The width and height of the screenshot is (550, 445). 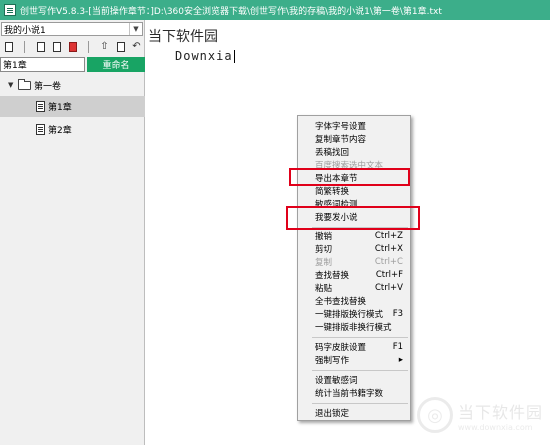 I want to click on menu-item-find-replace: 查找替换 Ctrl+F, so click(x=354, y=275).